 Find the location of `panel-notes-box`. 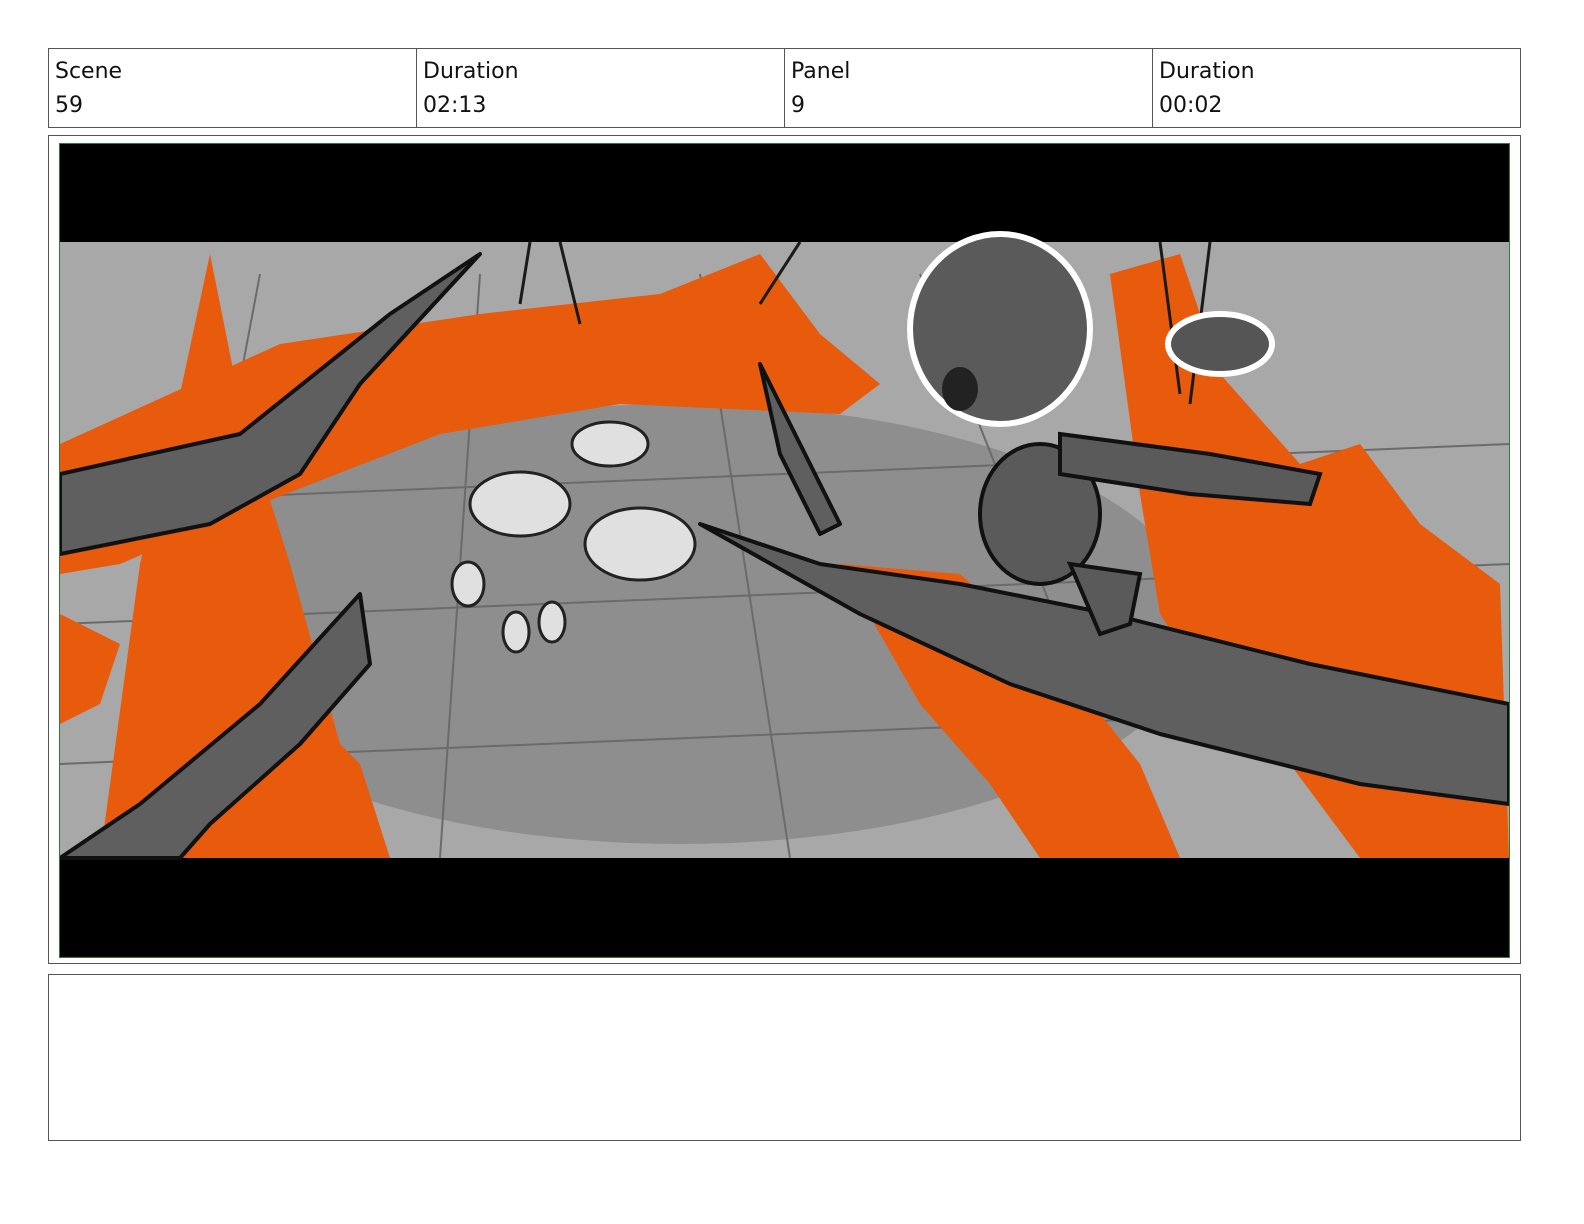

panel-notes-box is located at coordinates (784, 1057).